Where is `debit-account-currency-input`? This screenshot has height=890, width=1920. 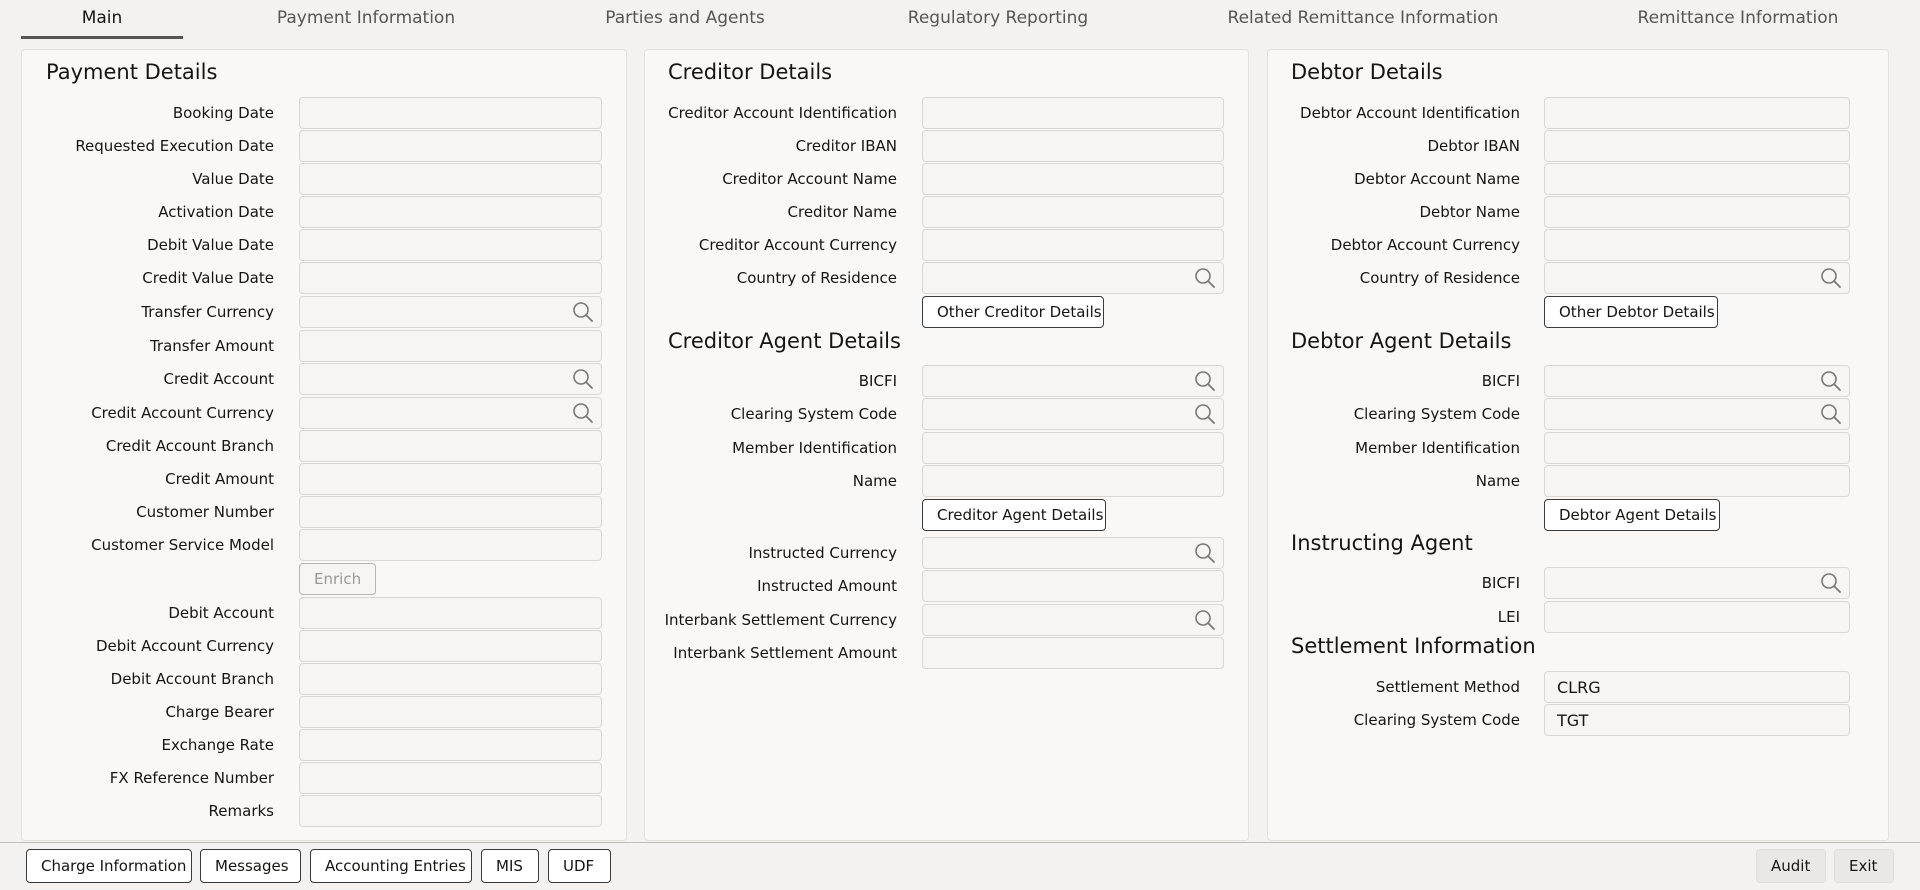
debit-account-currency-input is located at coordinates (450, 646).